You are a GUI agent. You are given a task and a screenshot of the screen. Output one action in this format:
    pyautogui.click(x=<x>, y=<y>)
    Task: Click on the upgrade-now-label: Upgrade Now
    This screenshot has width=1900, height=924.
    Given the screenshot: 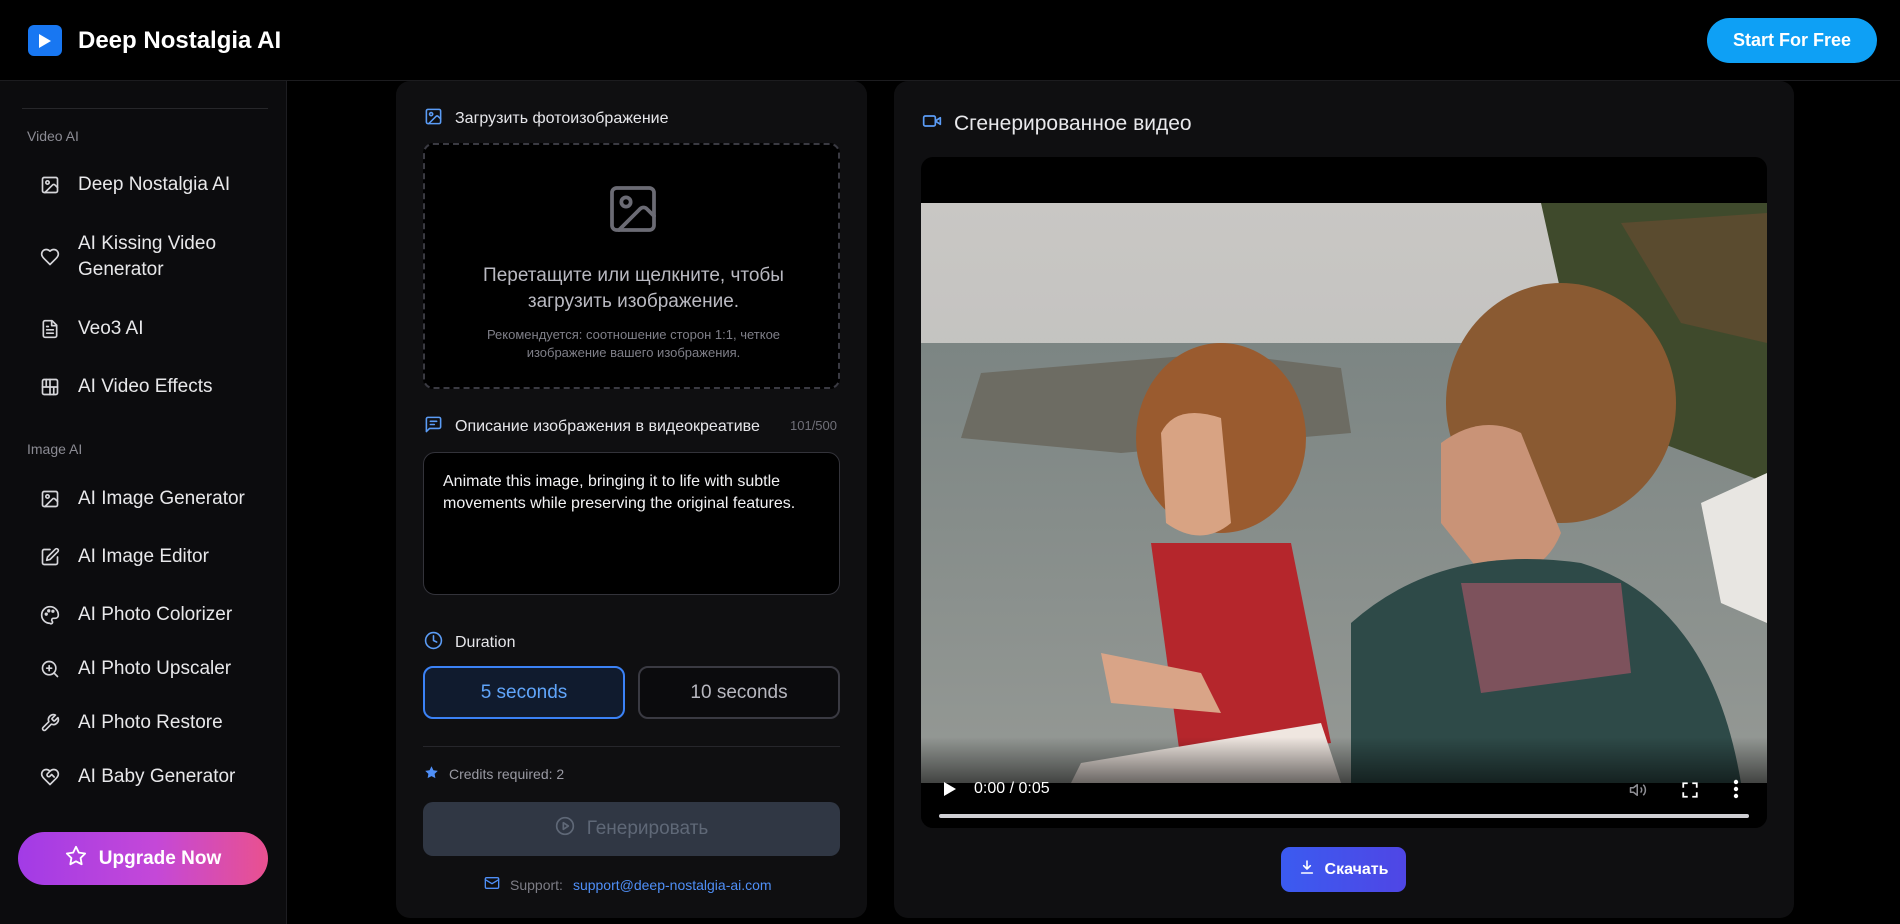 What is the action you would take?
    pyautogui.click(x=160, y=858)
    